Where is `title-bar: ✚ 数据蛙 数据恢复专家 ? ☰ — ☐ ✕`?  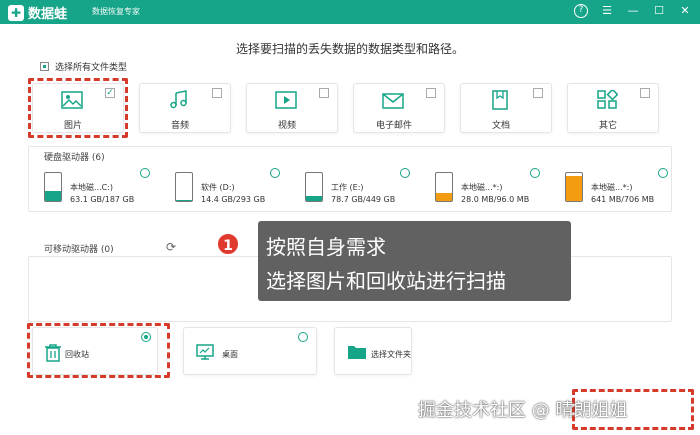
title-bar: ✚ 数据蛙 数据恢复专家 ? ☰ — ☐ ✕ is located at coordinates (350, 12).